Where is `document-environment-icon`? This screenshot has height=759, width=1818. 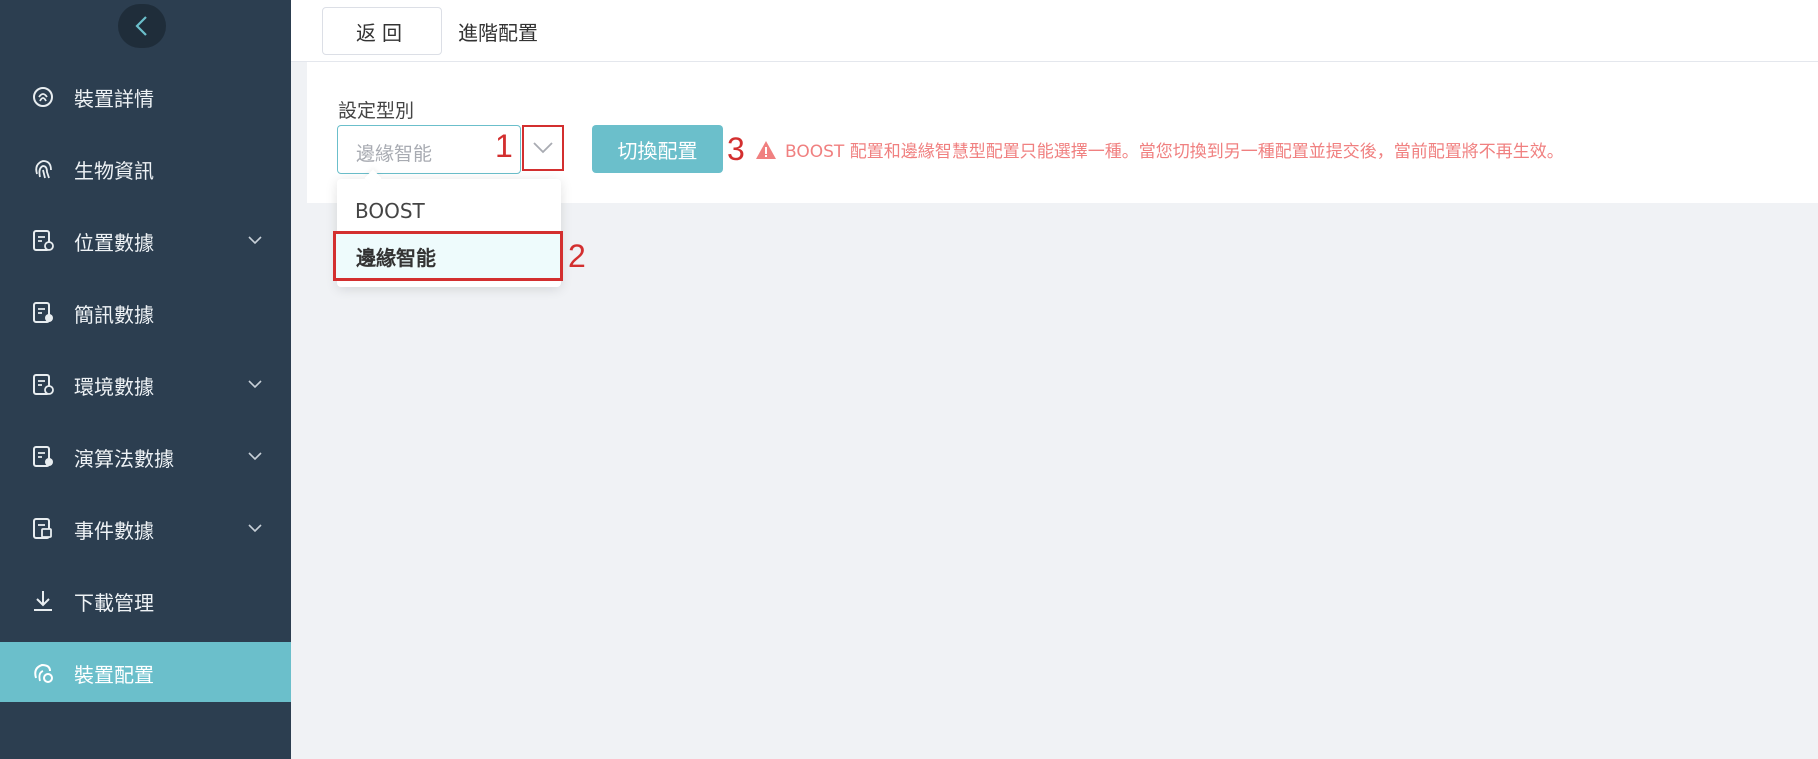
document-environment-icon is located at coordinates (43, 385).